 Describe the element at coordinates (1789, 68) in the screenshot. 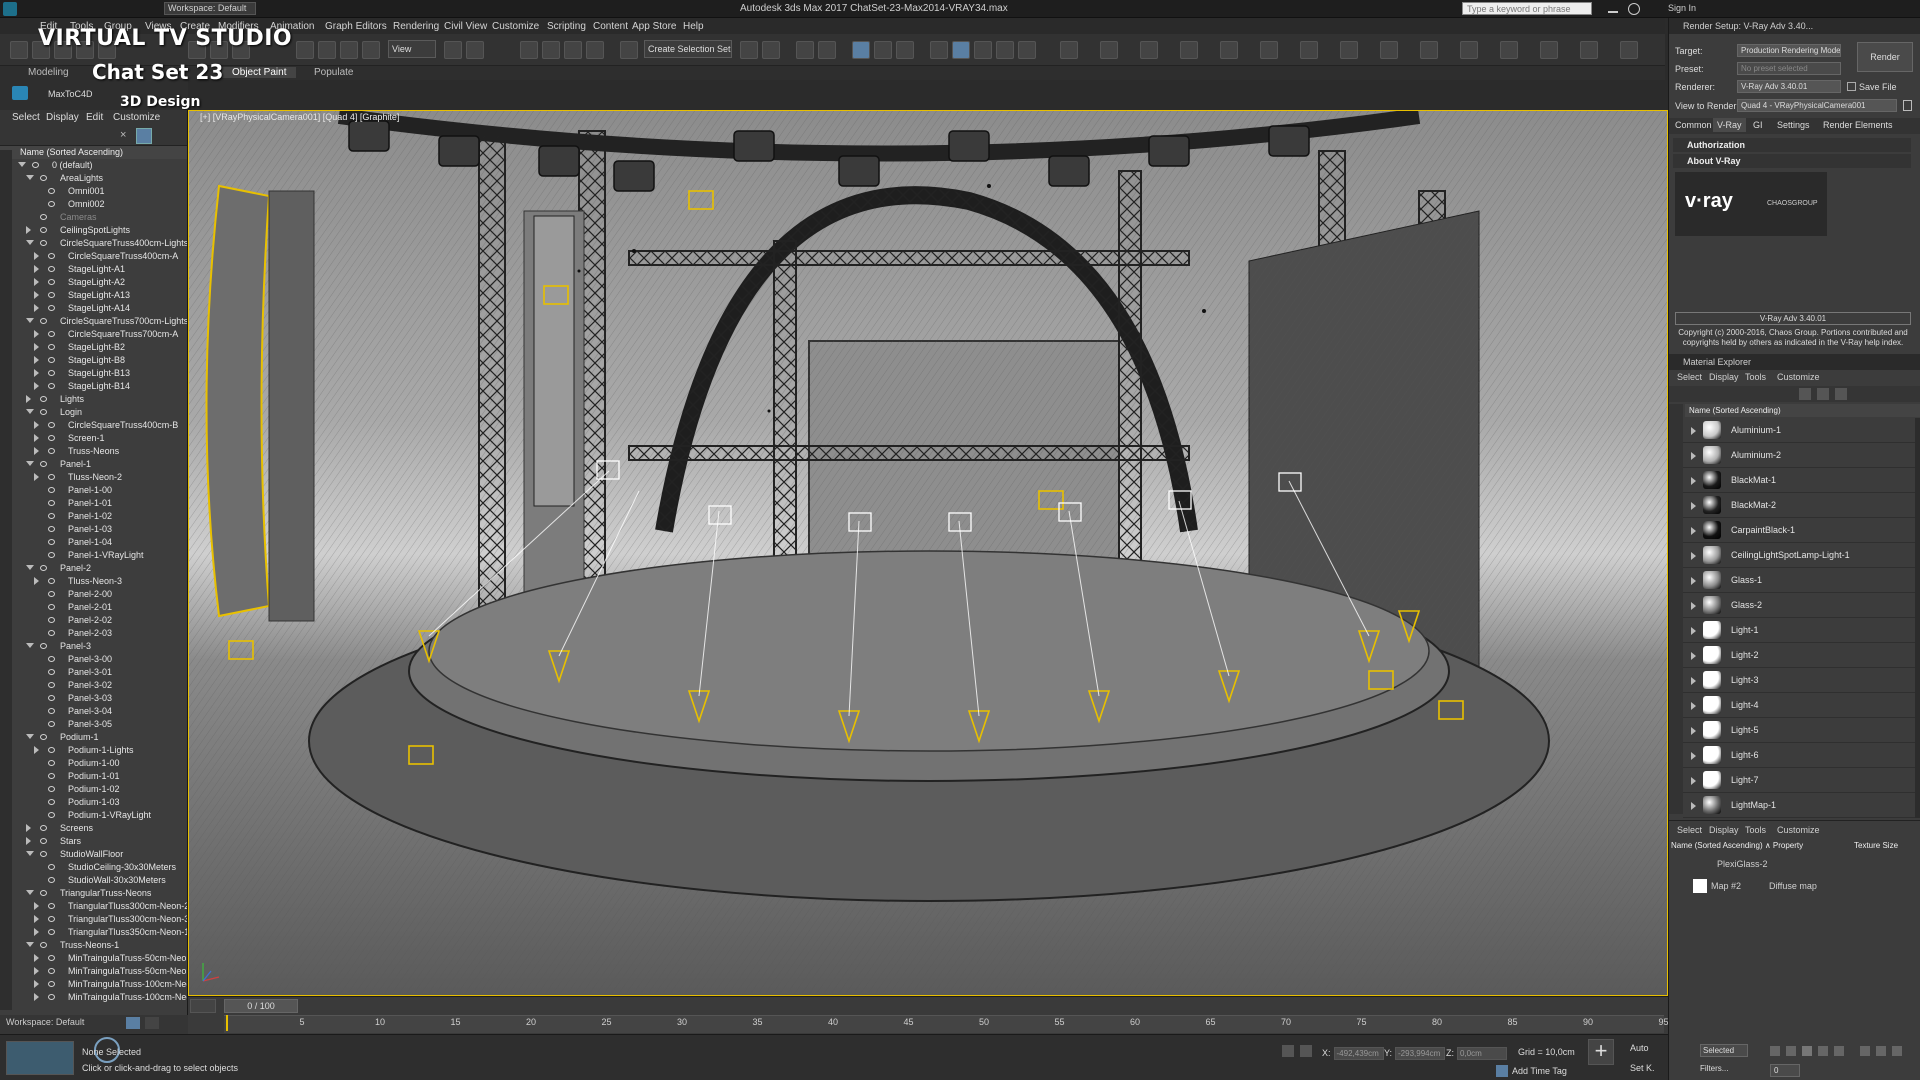

I see `preset-dropdown: No preset selected` at that location.